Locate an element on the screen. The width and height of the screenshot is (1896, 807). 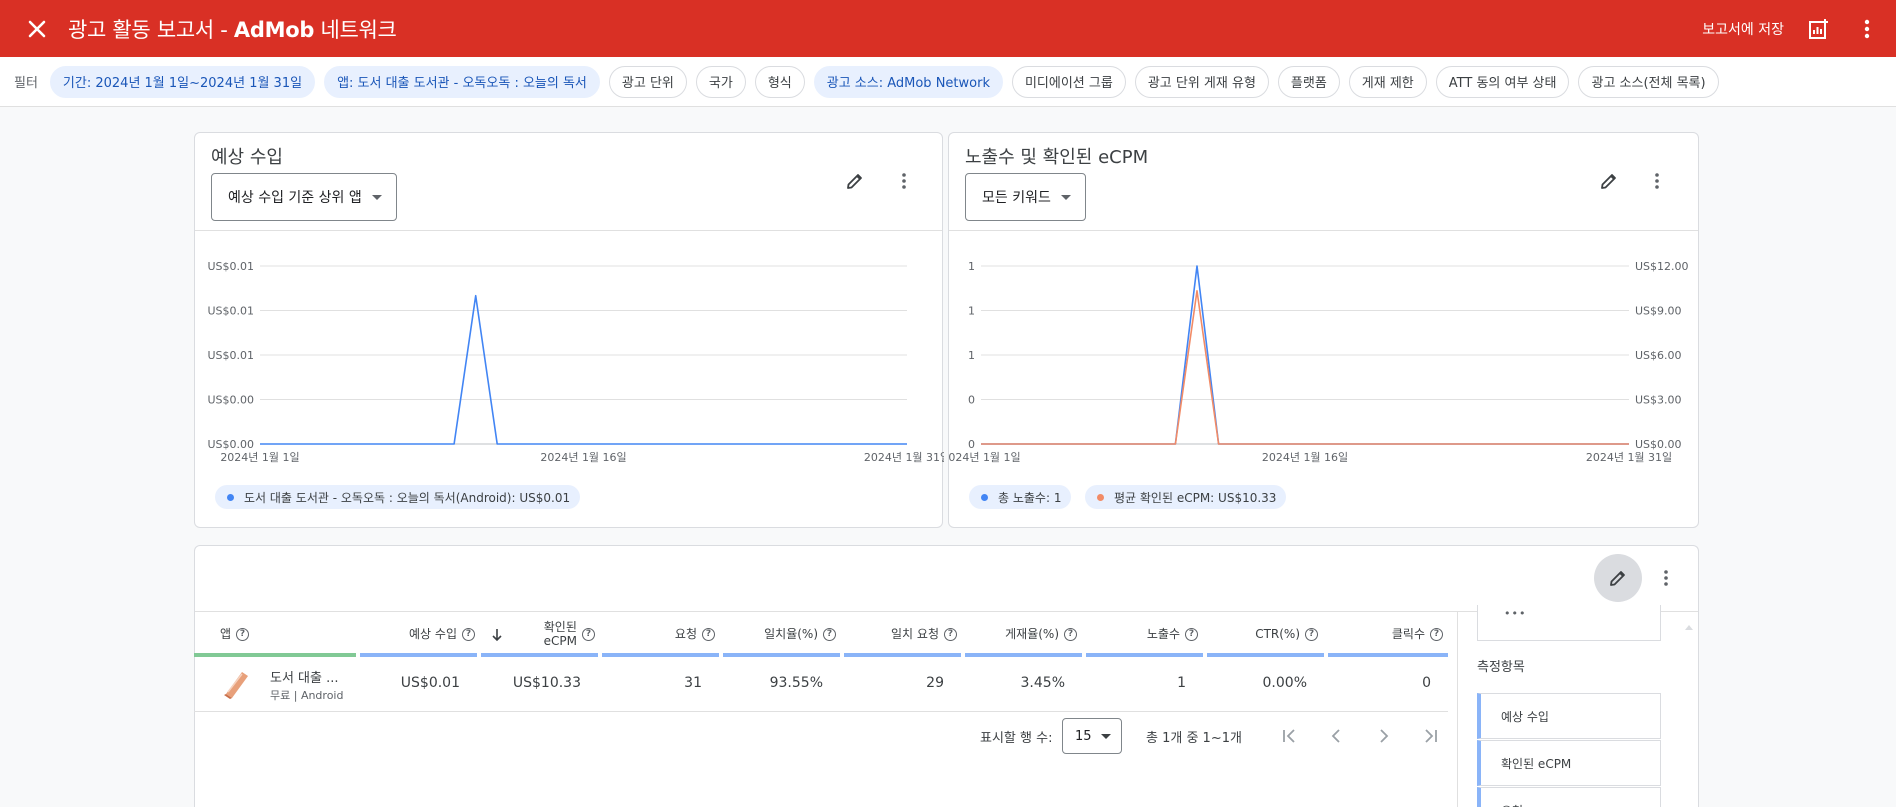
cell-ecpm: US$10.33 is located at coordinates (546, 683).